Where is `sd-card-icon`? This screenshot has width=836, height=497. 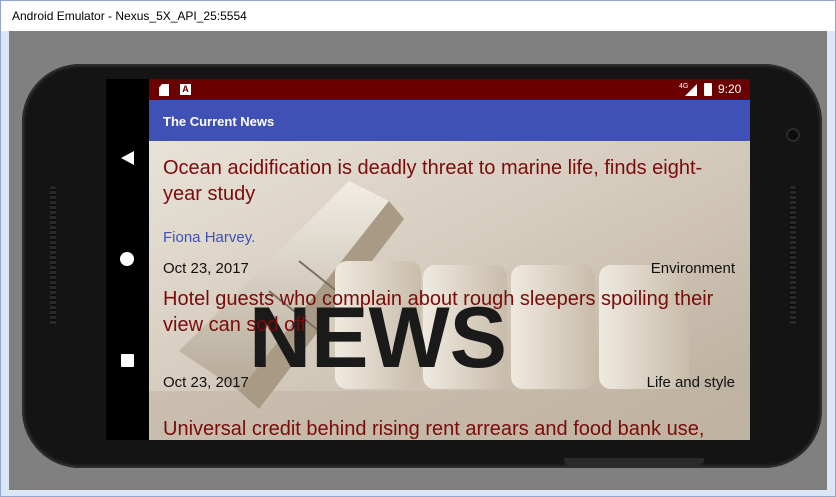
sd-card-icon is located at coordinates (164, 90).